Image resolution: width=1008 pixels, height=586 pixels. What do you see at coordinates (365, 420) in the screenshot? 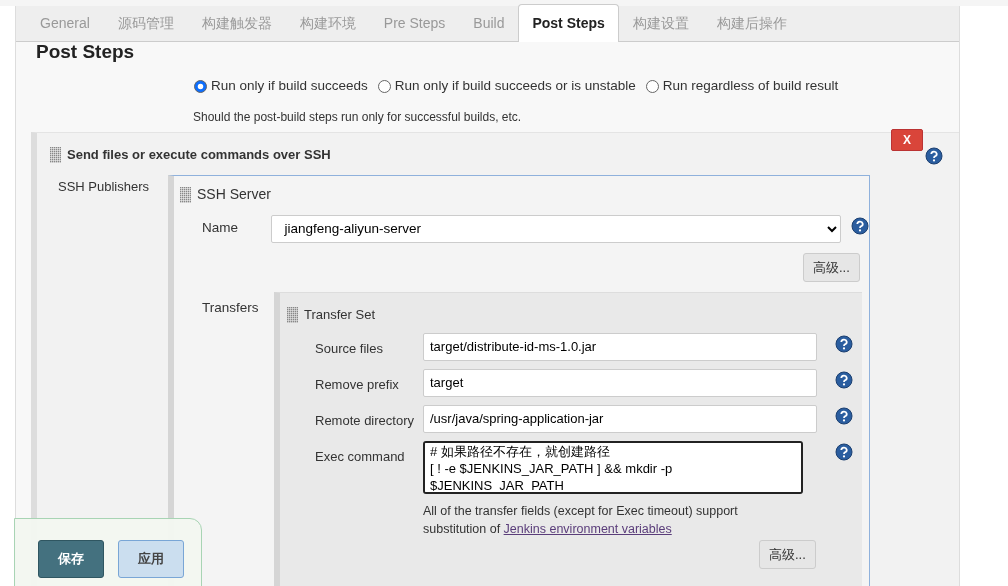
I see `field-label: Remote directory` at bounding box center [365, 420].